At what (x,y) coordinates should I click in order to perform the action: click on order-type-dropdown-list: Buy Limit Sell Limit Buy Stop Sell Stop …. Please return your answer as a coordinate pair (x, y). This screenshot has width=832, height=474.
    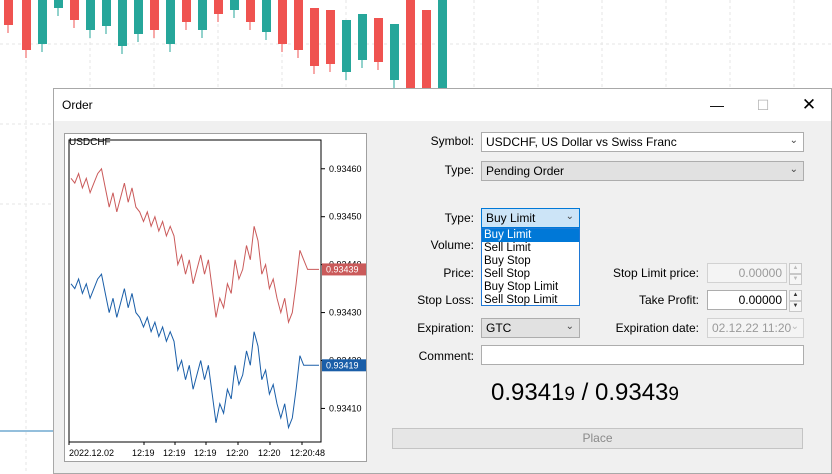
    Looking at the image, I should click on (530, 267).